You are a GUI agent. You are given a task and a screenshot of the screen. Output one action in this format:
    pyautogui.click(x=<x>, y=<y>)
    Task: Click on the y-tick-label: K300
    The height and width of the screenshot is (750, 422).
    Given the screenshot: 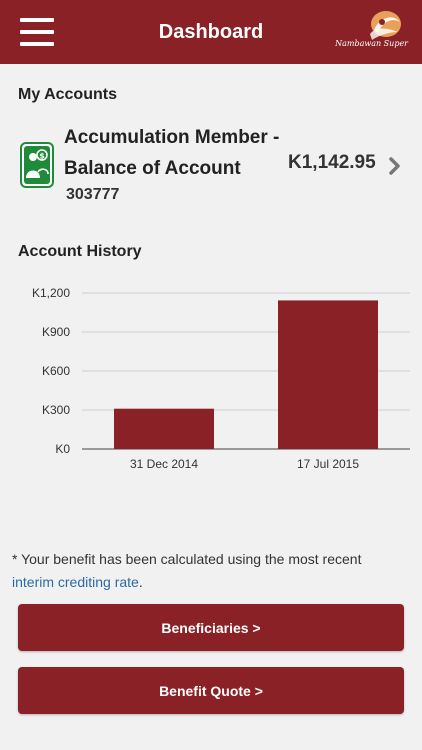 What is the action you would take?
    pyautogui.click(x=56, y=410)
    